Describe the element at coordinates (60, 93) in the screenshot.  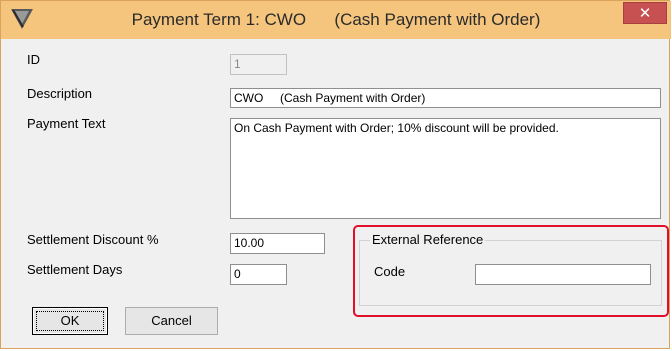
I see `description-label: Description` at that location.